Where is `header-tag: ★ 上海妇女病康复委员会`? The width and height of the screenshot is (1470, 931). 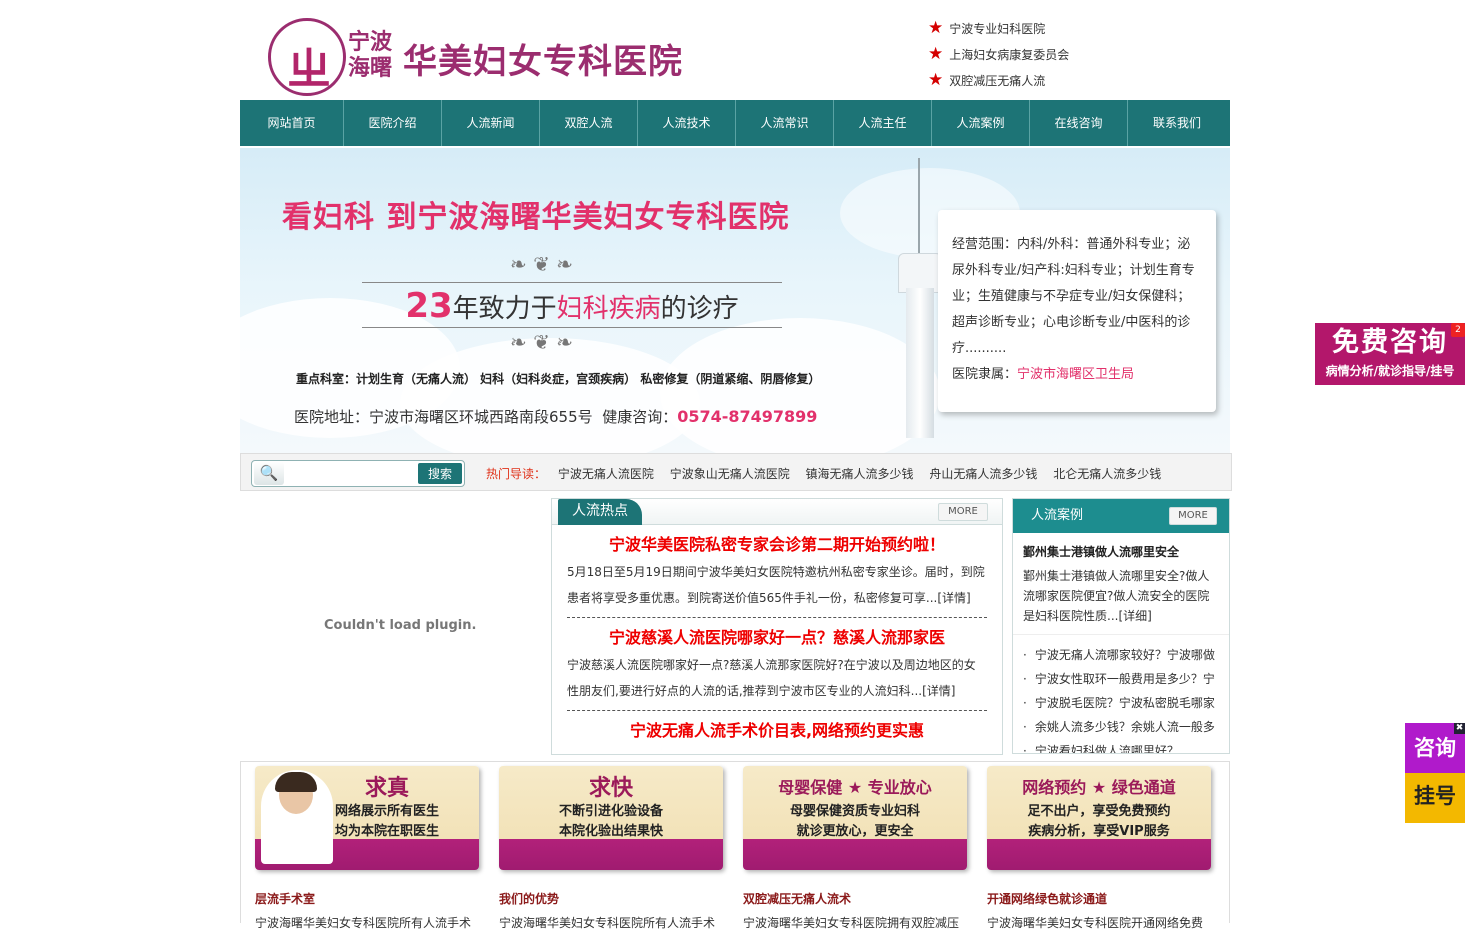
header-tag: ★ 上海妇女病康复委员会 is located at coordinates (999, 54).